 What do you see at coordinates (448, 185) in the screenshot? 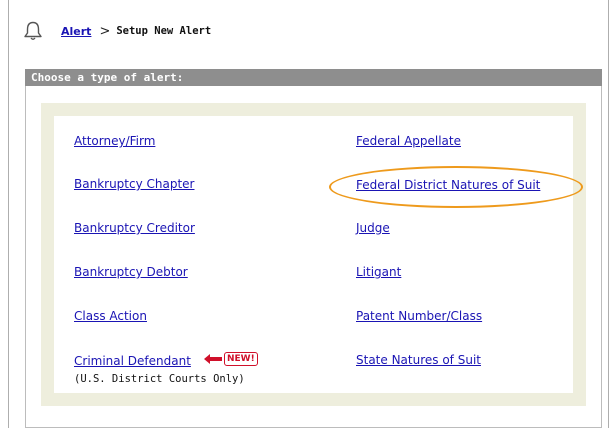
I see `alert-type-federal-district-natures-of-suit: Federal District Natures of Suit` at bounding box center [448, 185].